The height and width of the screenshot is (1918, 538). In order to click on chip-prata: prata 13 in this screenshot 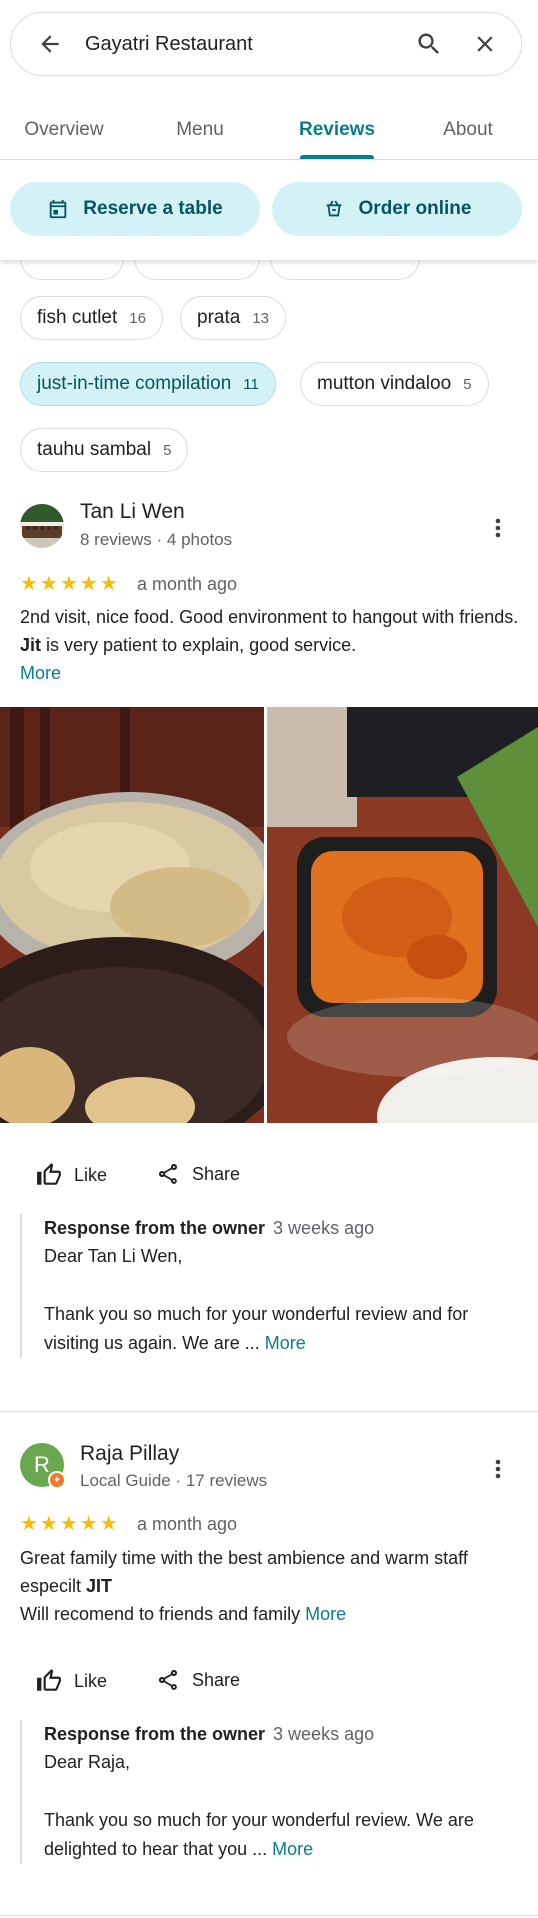, I will do `click(233, 318)`.